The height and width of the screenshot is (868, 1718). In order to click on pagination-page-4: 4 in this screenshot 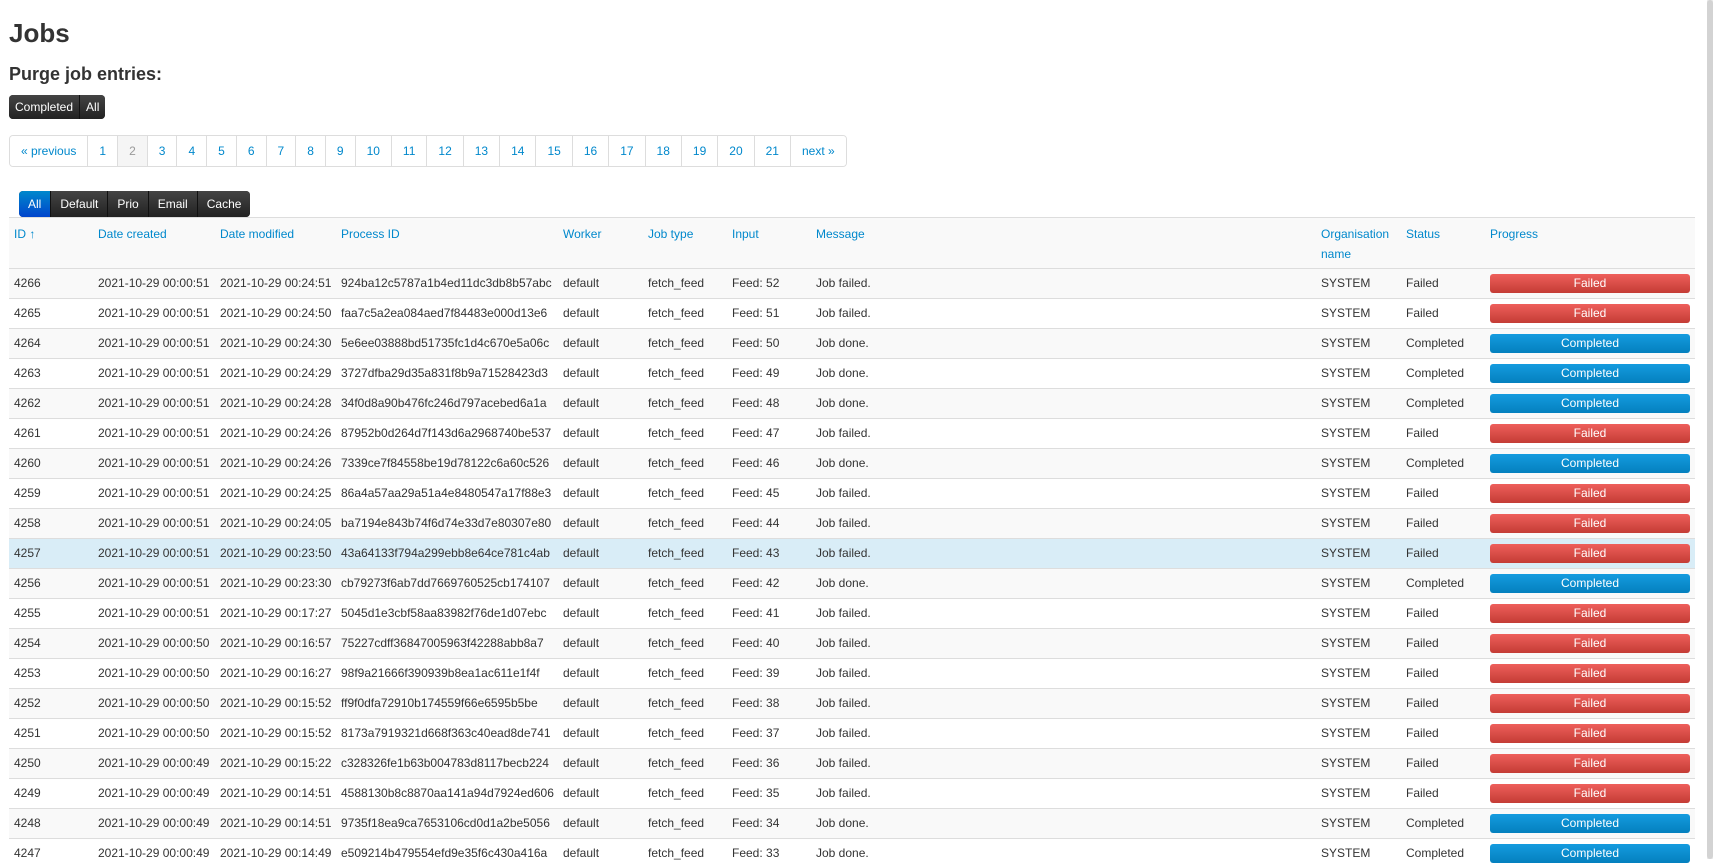, I will do `click(192, 151)`.